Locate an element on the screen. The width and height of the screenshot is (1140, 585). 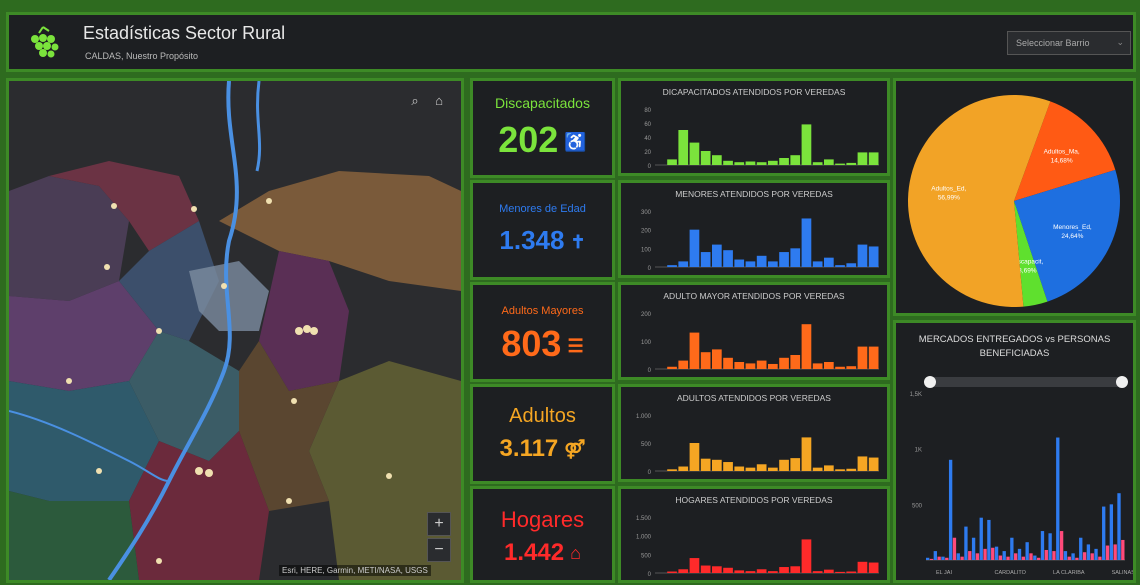
chart-adultos: ADULTOS ATENDIDOS POR VEREDAS 1.000 500 0 is located at coordinates (754, 433).